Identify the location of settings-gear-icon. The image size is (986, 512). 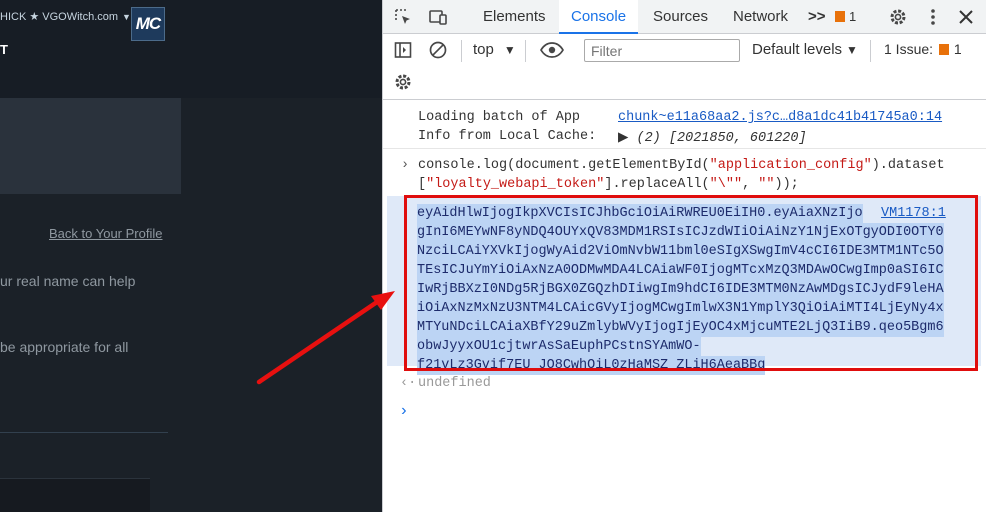
(898, 17).